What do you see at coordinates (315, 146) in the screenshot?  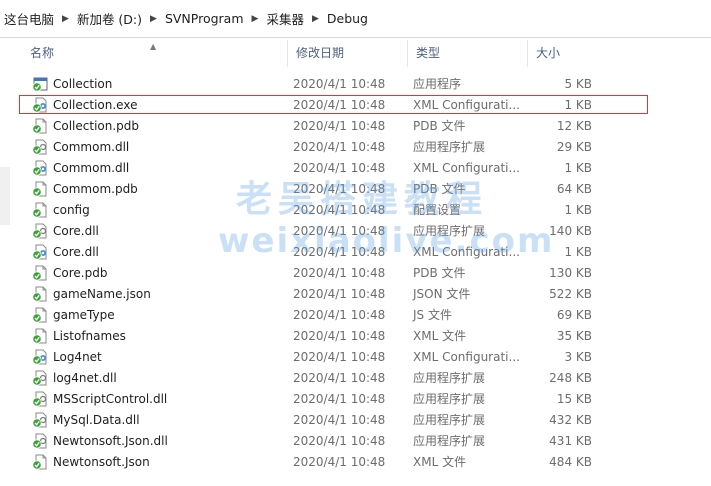 I see `file-row: Commom.dll 2020/4/1 10:48 应用程序扩展 29 KB` at bounding box center [315, 146].